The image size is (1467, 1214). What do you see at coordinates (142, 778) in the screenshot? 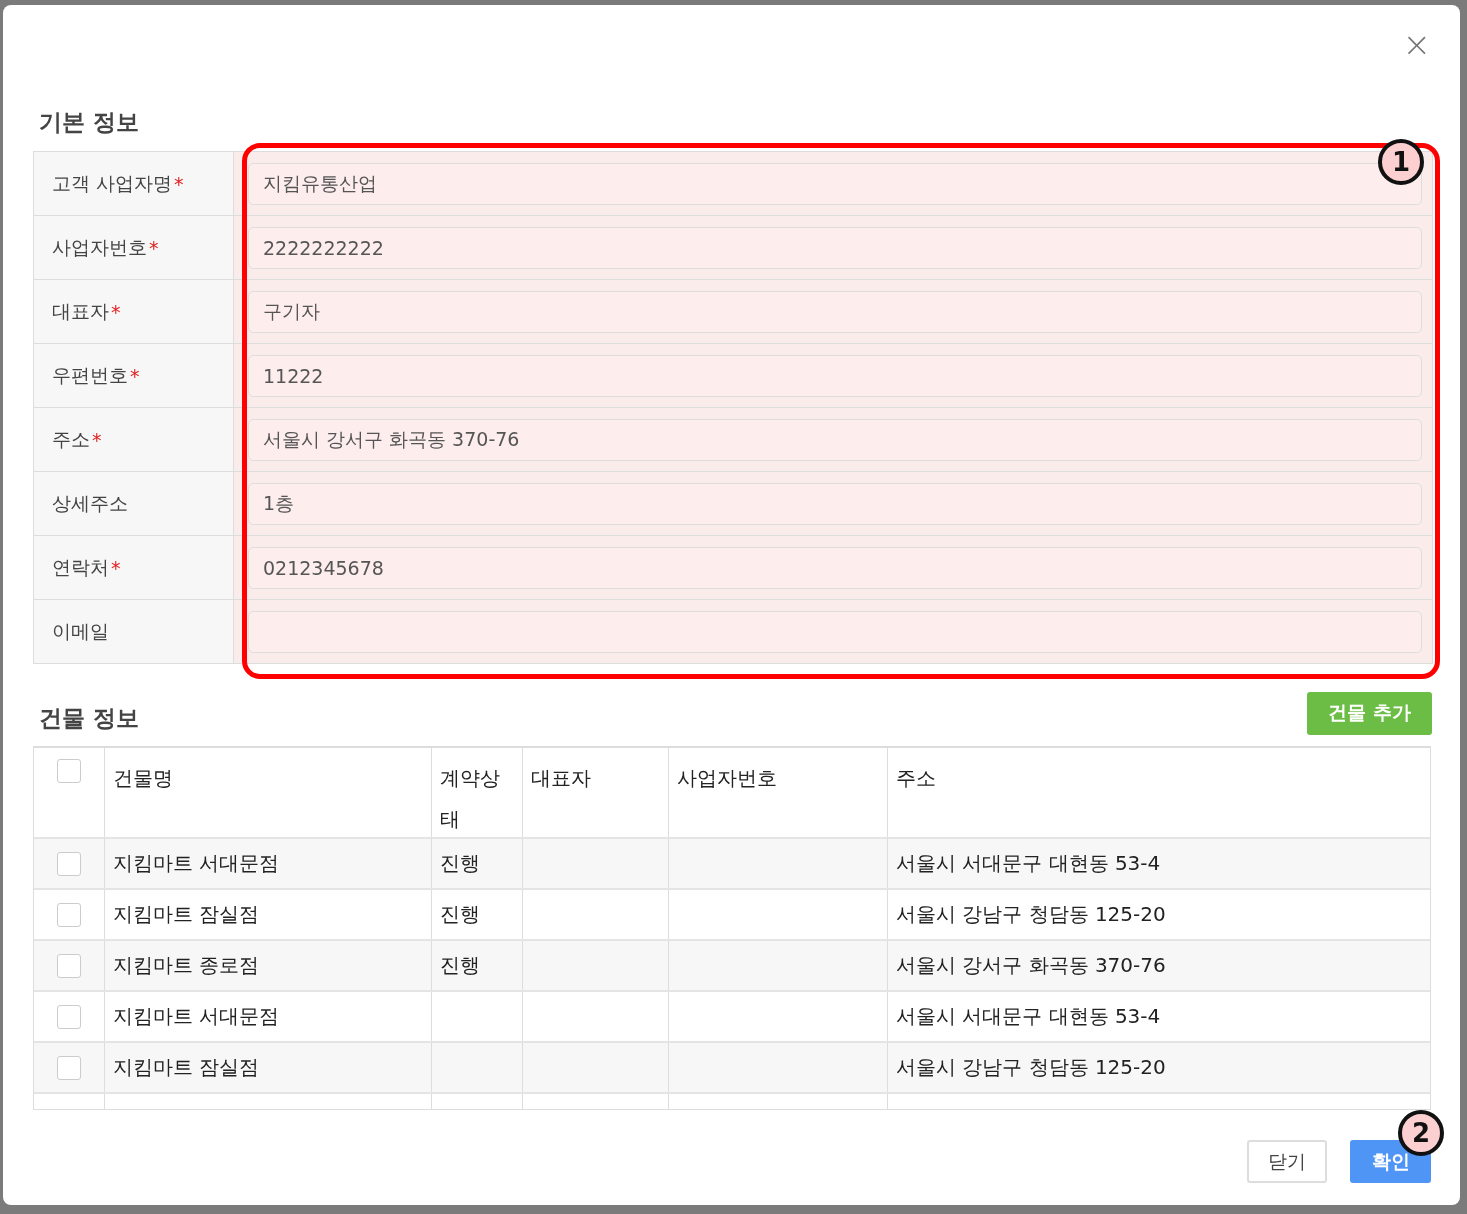
I see `column-header: 건물명` at bounding box center [142, 778].